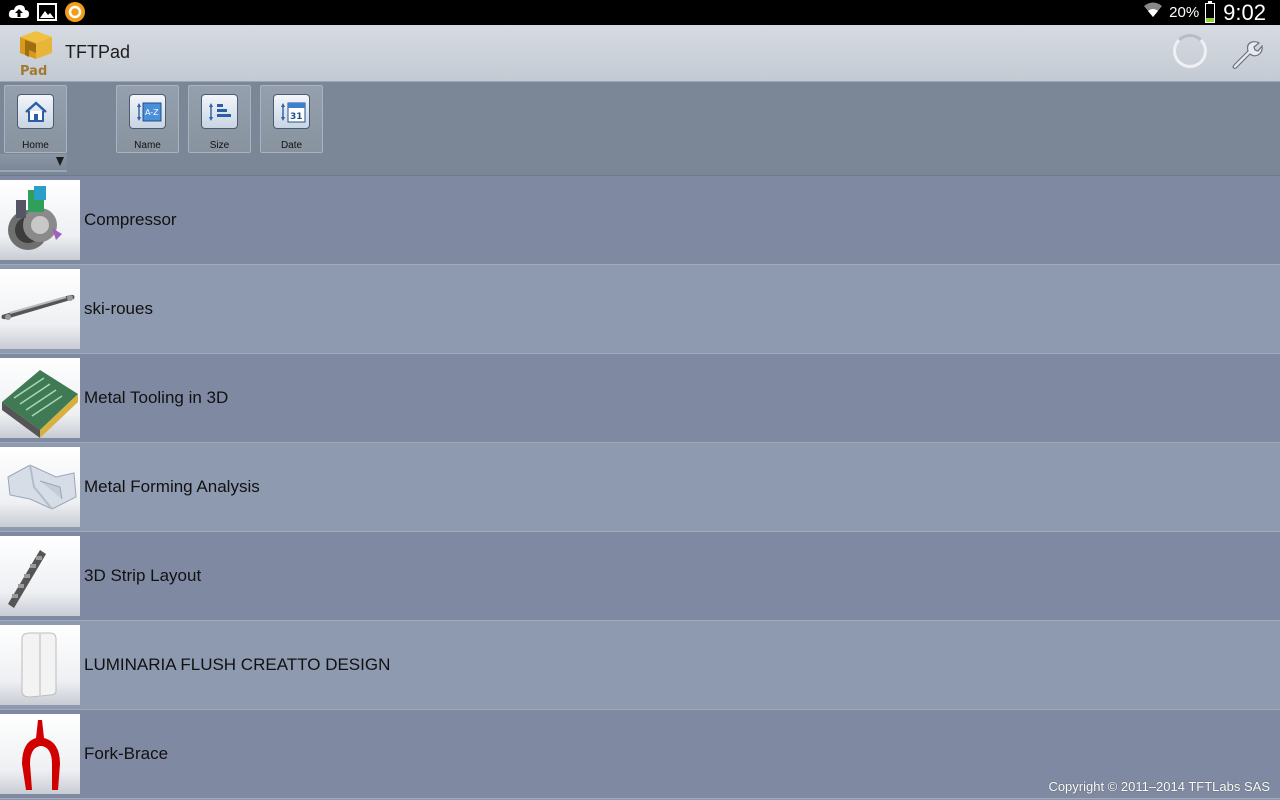 This screenshot has width=1280, height=800. What do you see at coordinates (130, 219) in the screenshot?
I see `list-item-title: Compressor` at bounding box center [130, 219].